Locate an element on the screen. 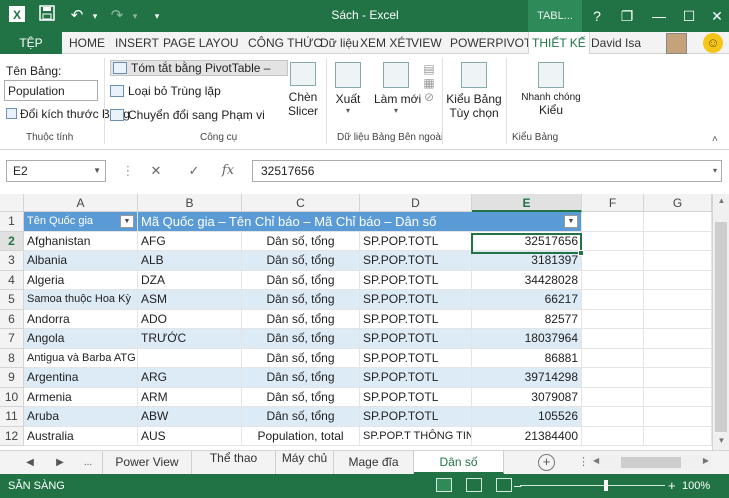 The width and height of the screenshot is (729, 498). scroll-left-icon: ◀ is located at coordinates (596, 460).